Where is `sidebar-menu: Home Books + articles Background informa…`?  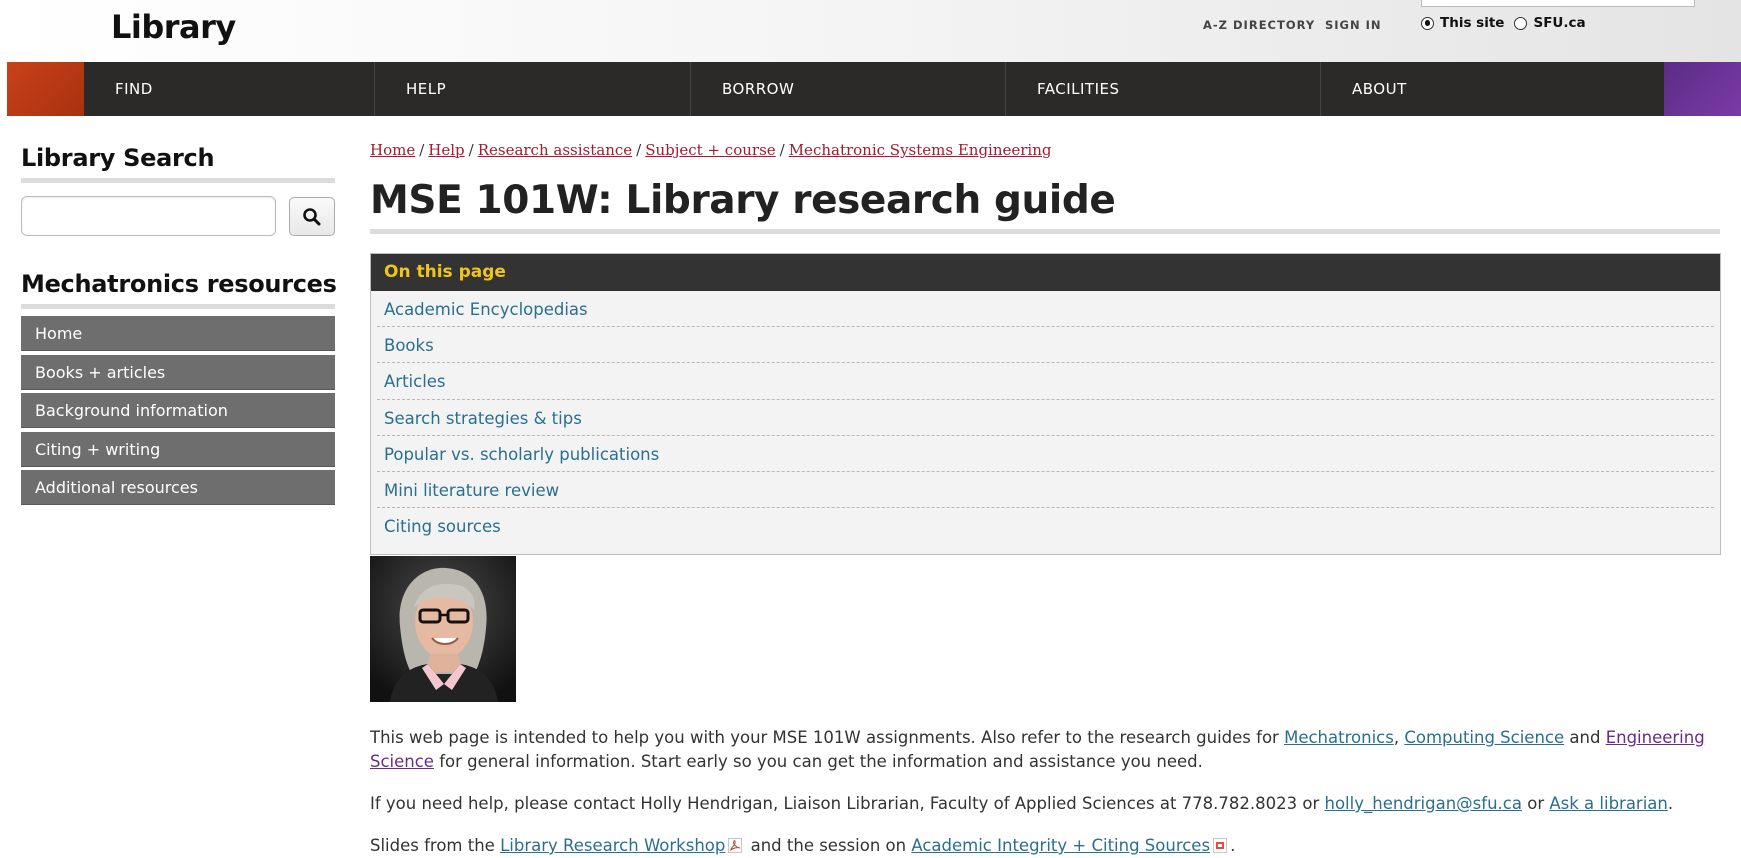
sidebar-menu: Home Books + articles Background informa… is located at coordinates (178, 412).